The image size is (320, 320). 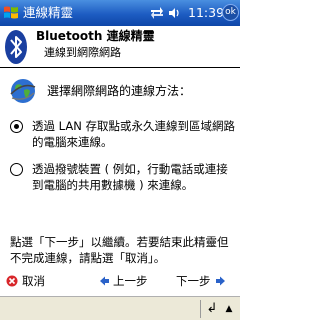 What do you see at coordinates (220, 281) in the screenshot?
I see `next-arrow-icon` at bounding box center [220, 281].